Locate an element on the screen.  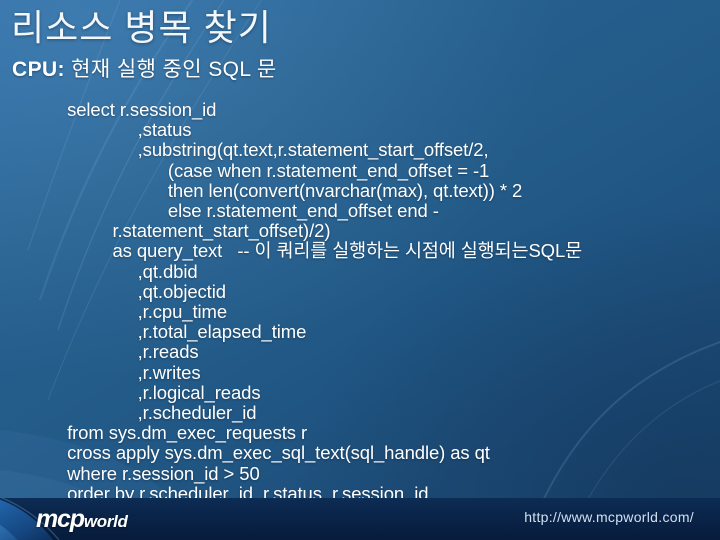
sql-line: select r.session_id is located at coordinates (137, 109).